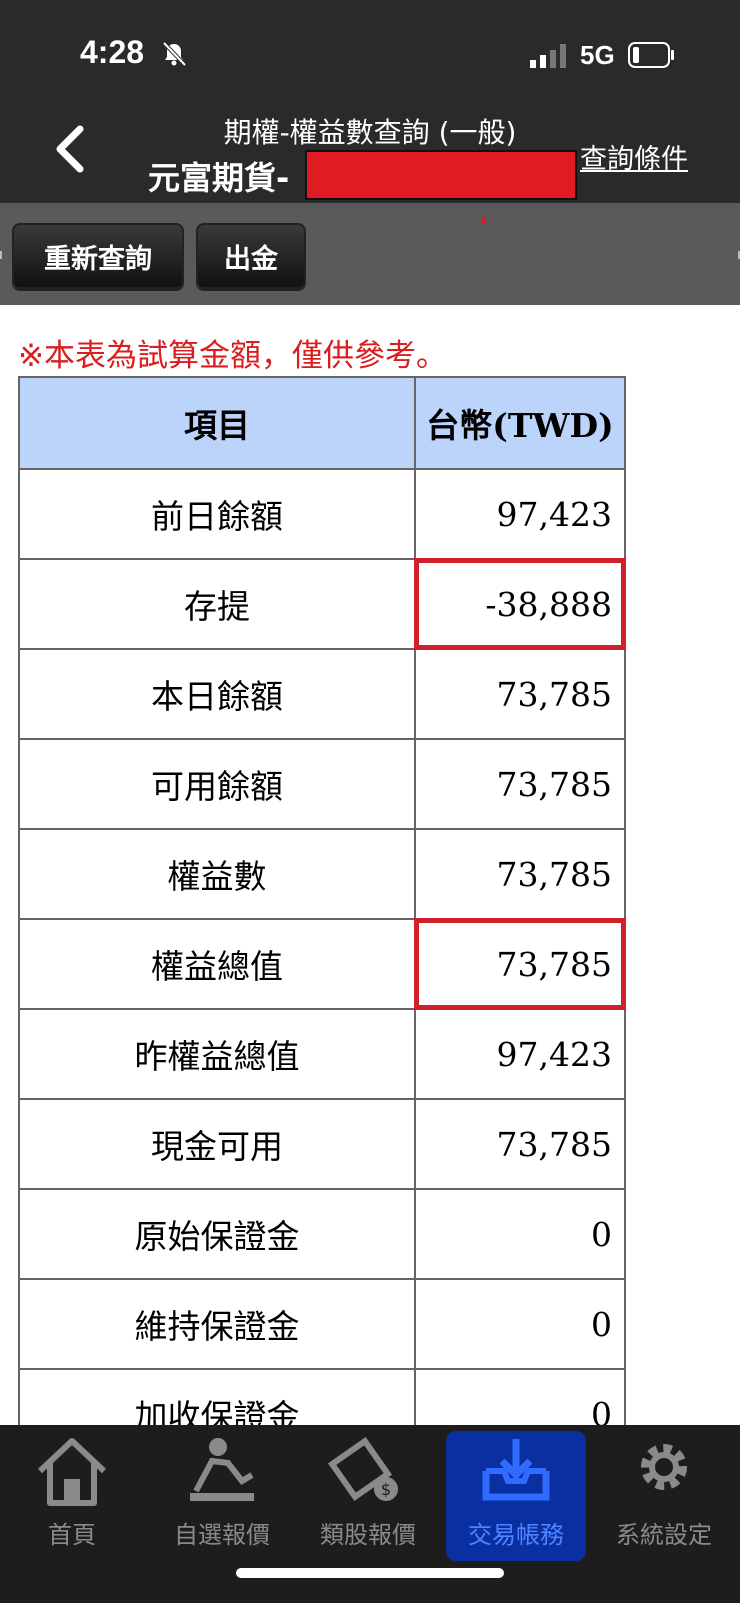 This screenshot has height=1603, width=740. What do you see at coordinates (232, 356) in the screenshot?
I see `disclaimer-notice: ※本表為試算金額，僅供參考。` at bounding box center [232, 356].